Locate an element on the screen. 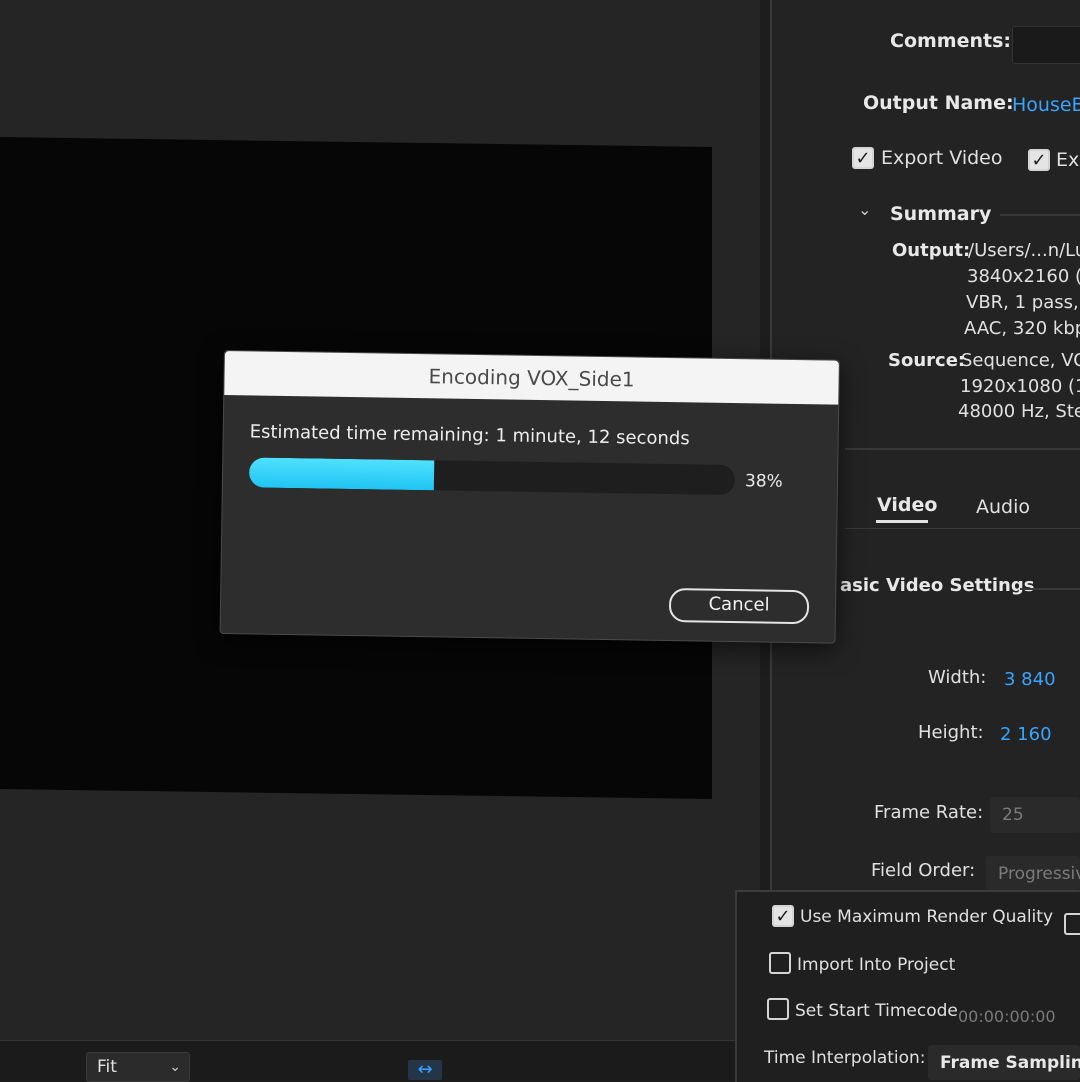 Image resolution: width=1080 pixels, height=1082 pixels. source-summary-line-1: Sequence, VO is located at coordinates (1020, 360).